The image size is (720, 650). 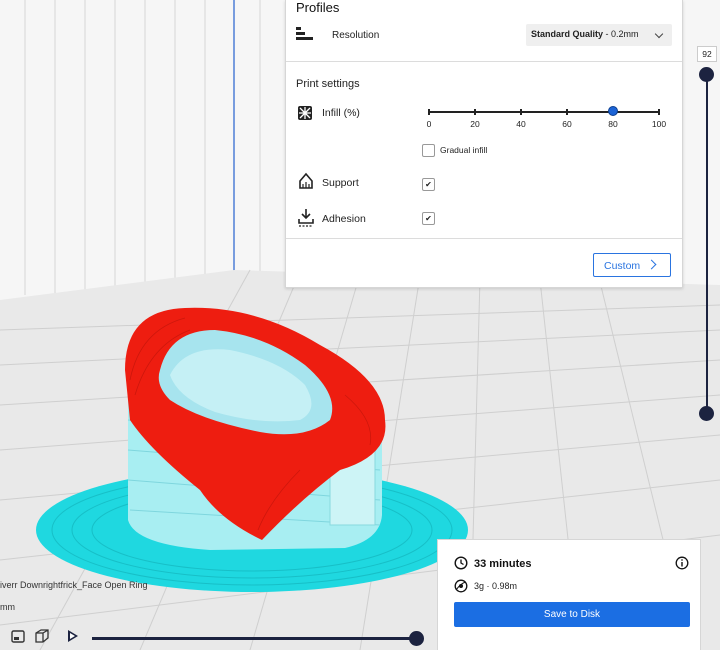 What do you see at coordinates (613, 111) in the screenshot?
I see `infill-slider-handle` at bounding box center [613, 111].